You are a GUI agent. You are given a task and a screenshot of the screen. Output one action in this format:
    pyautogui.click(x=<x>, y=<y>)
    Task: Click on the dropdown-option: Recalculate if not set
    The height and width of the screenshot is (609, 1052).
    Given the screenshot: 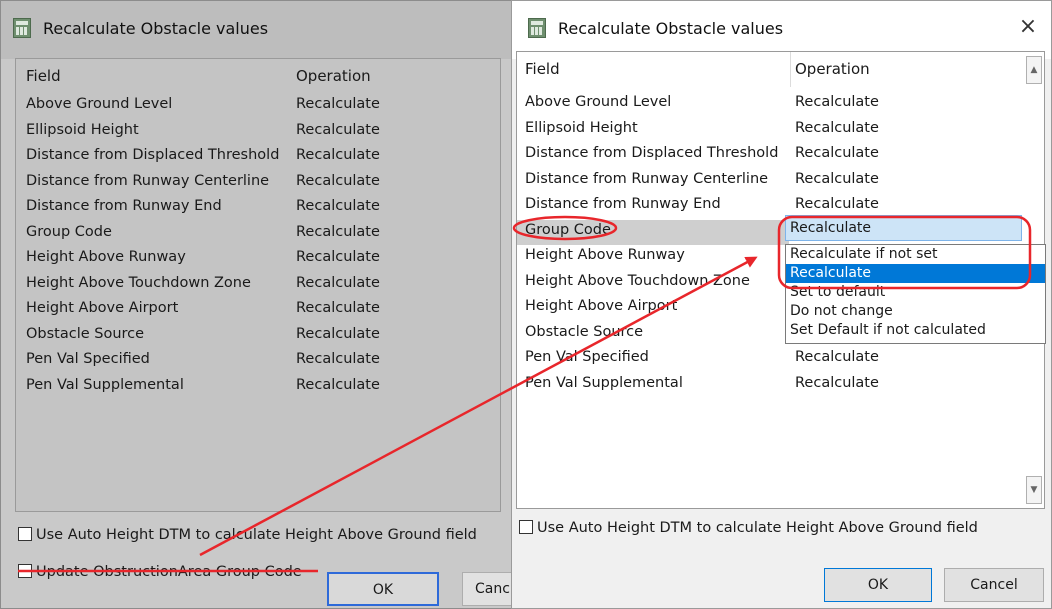 What is the action you would take?
    pyautogui.click(x=915, y=254)
    